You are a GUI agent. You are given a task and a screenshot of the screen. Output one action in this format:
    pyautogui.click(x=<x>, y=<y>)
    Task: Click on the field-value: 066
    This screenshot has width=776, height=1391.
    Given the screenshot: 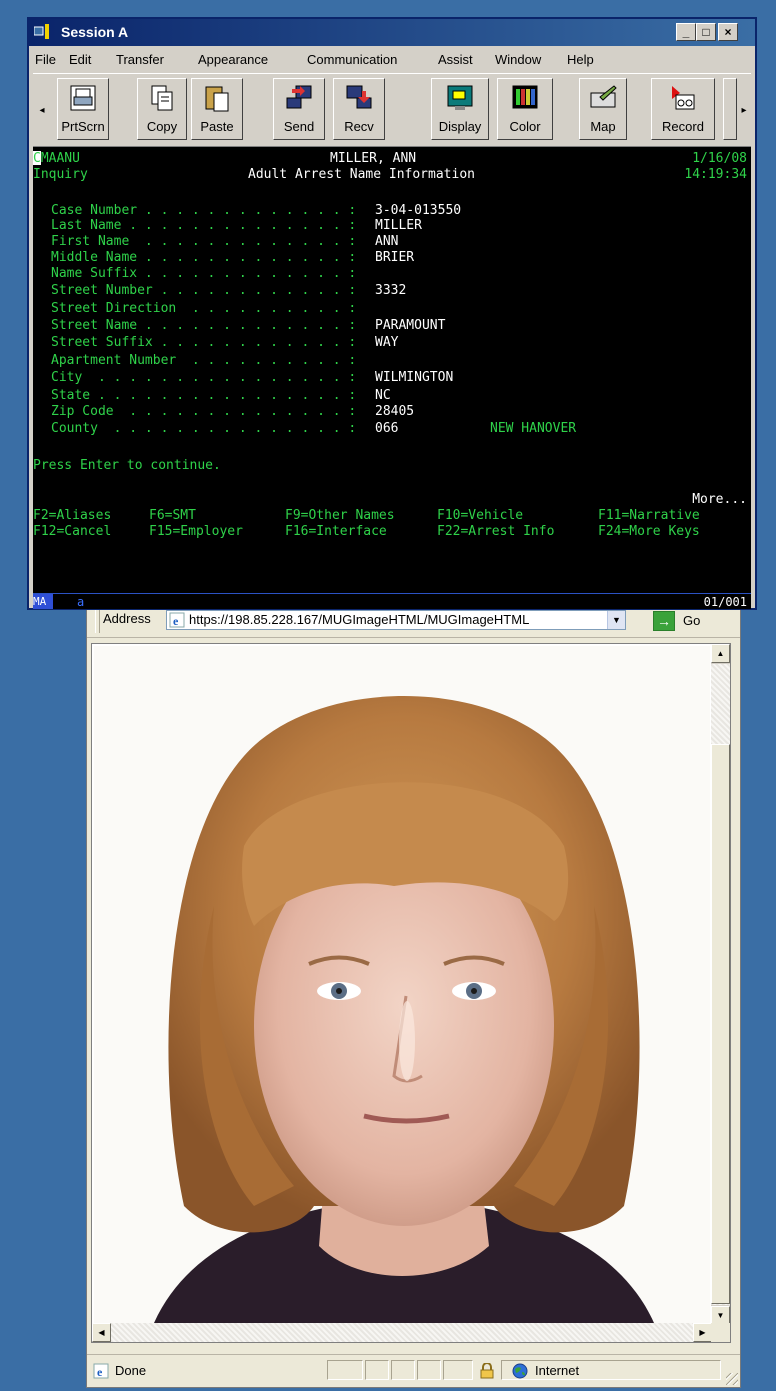 What is the action you would take?
    pyautogui.click(x=387, y=428)
    